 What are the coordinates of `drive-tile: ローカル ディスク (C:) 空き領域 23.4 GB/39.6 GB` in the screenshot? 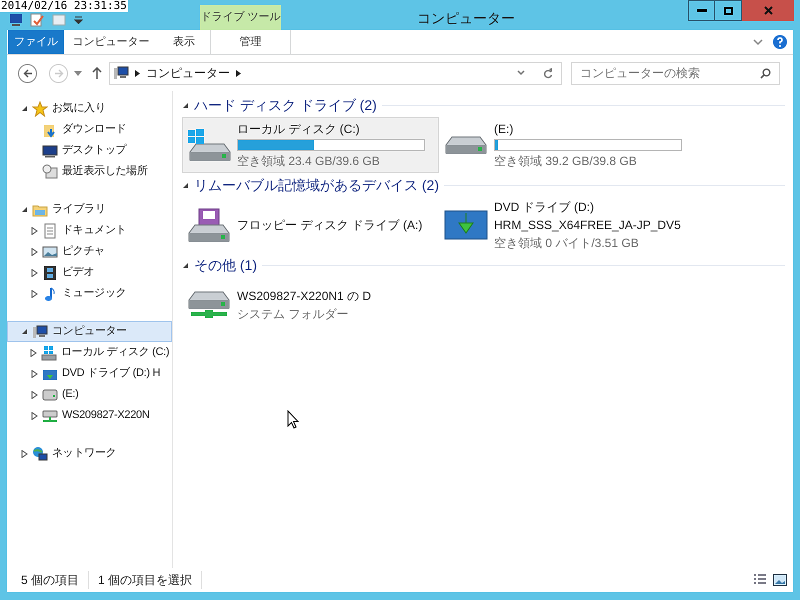 It's located at (310, 145).